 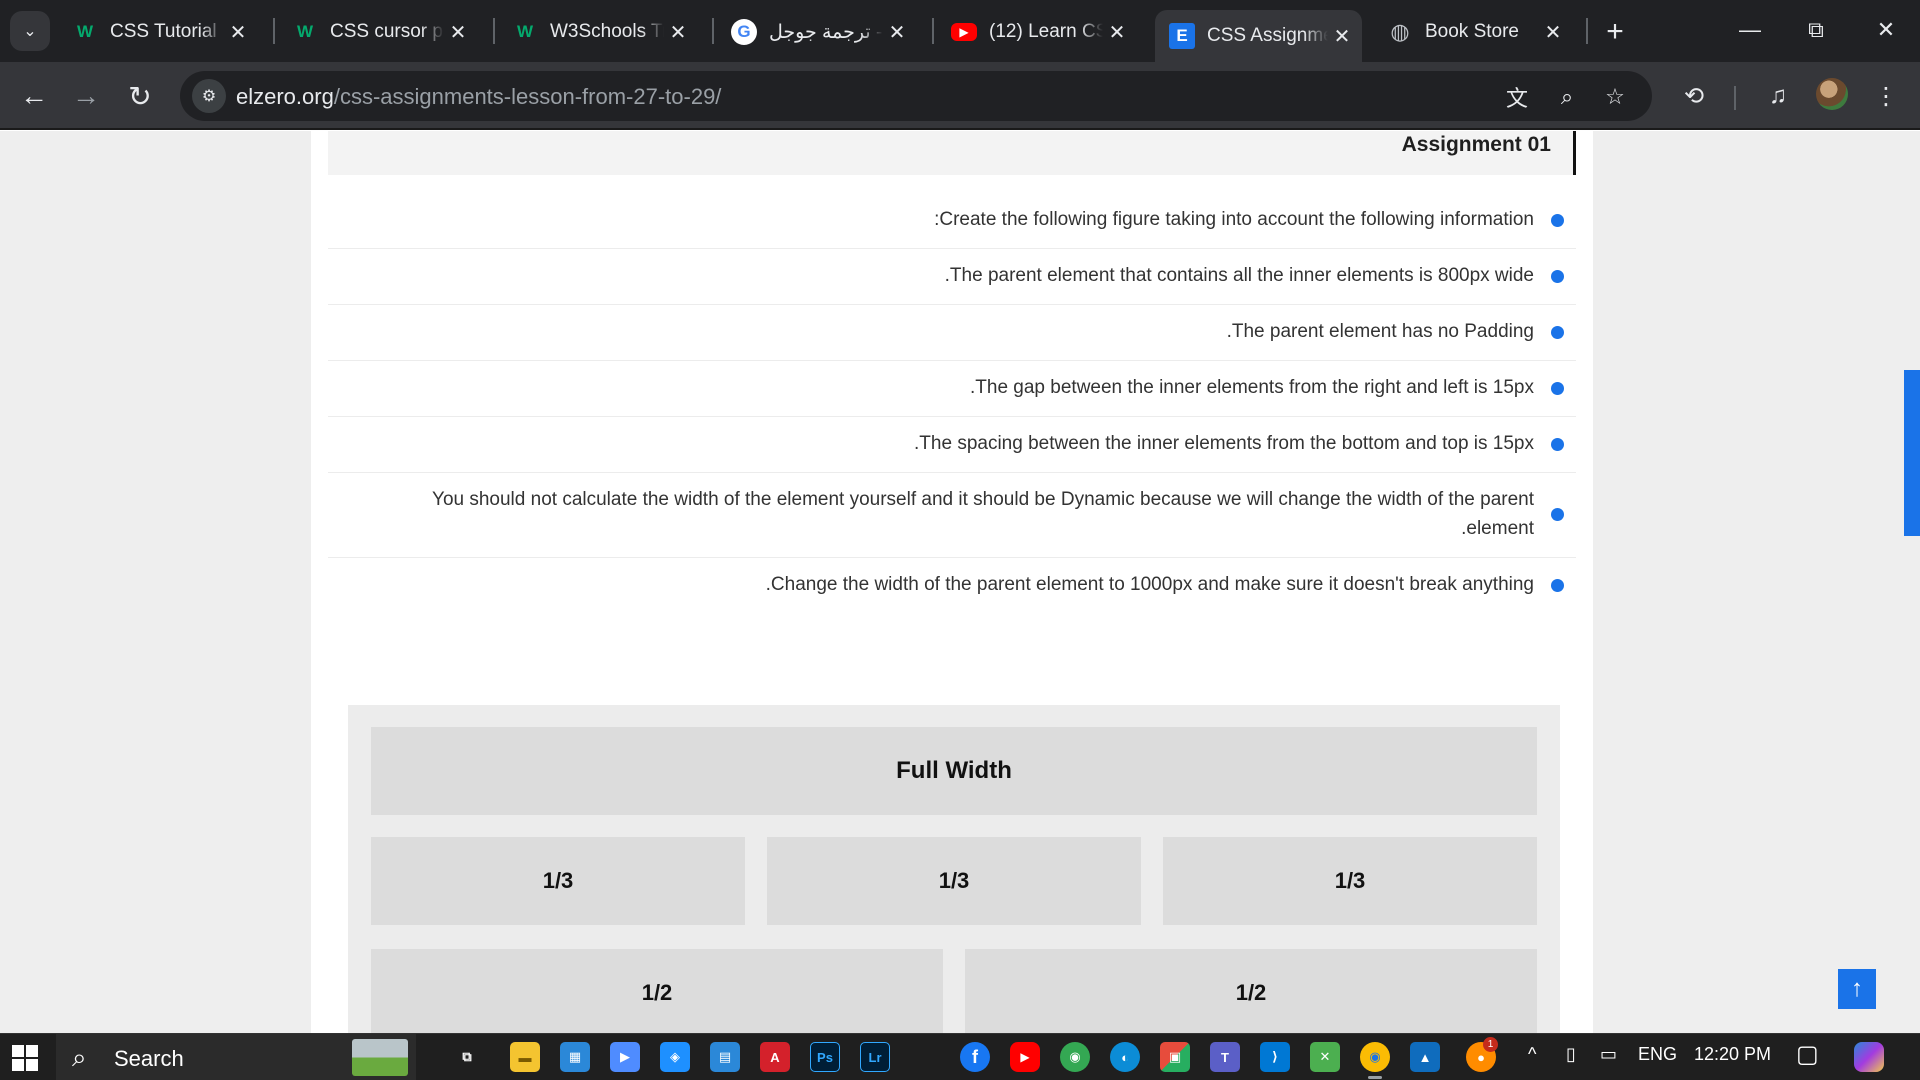 What do you see at coordinates (158, 32) in the screenshot?
I see `tab-css-tutorial: W CSS Tutorial ✕` at bounding box center [158, 32].